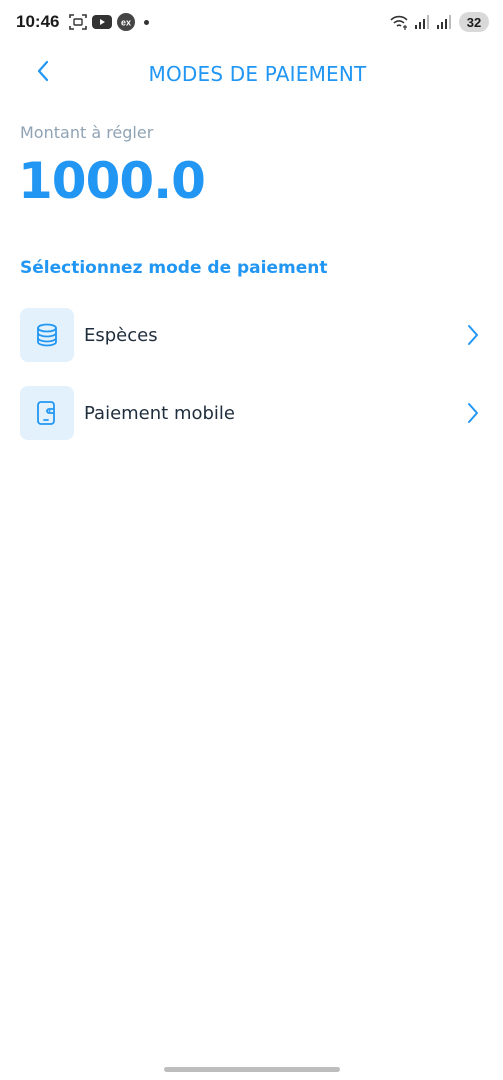 The height and width of the screenshot is (1080, 503). What do you see at coordinates (159, 413) in the screenshot?
I see `payment-method-label: Paiement mobile` at bounding box center [159, 413].